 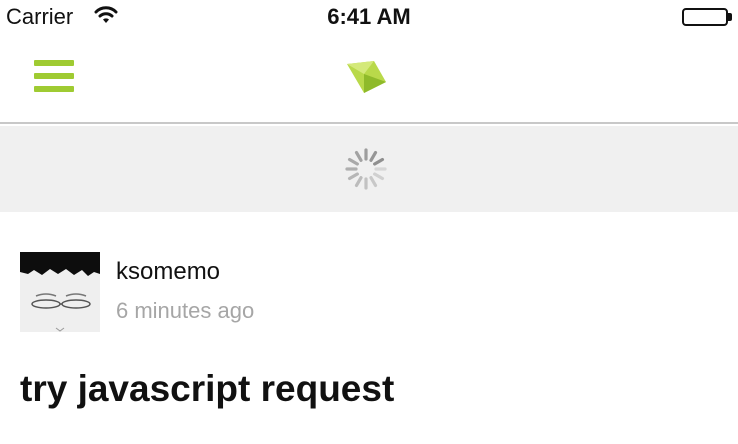 What do you see at coordinates (185, 310) in the screenshot?
I see `post-timestamp: 6 minutes ago` at bounding box center [185, 310].